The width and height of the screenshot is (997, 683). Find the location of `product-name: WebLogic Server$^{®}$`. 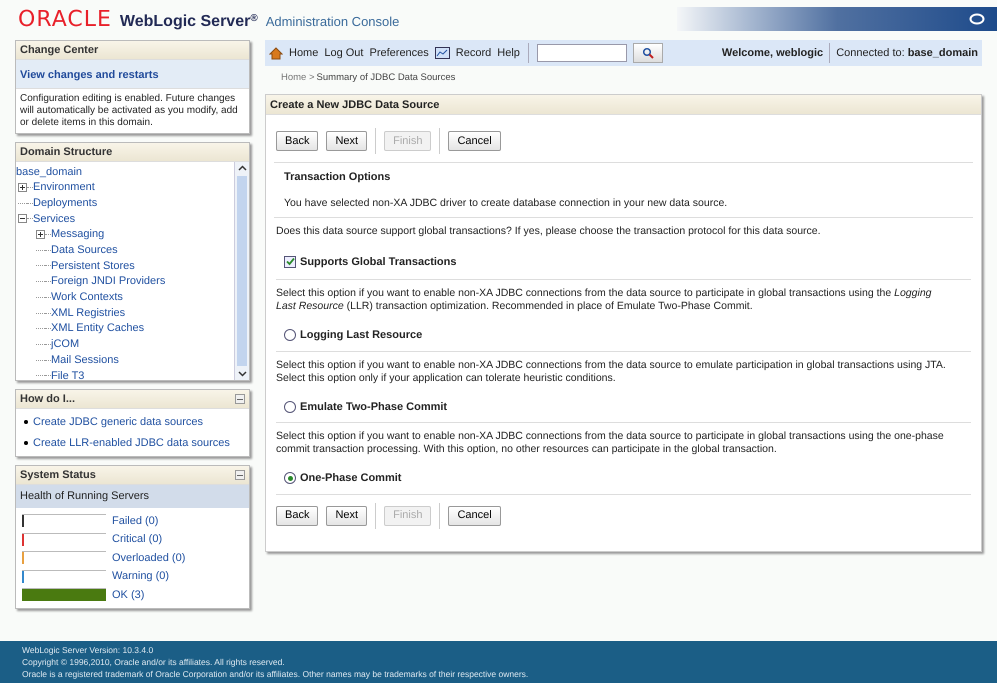

product-name: WebLogic Server$^{®}$ is located at coordinates (189, 22).